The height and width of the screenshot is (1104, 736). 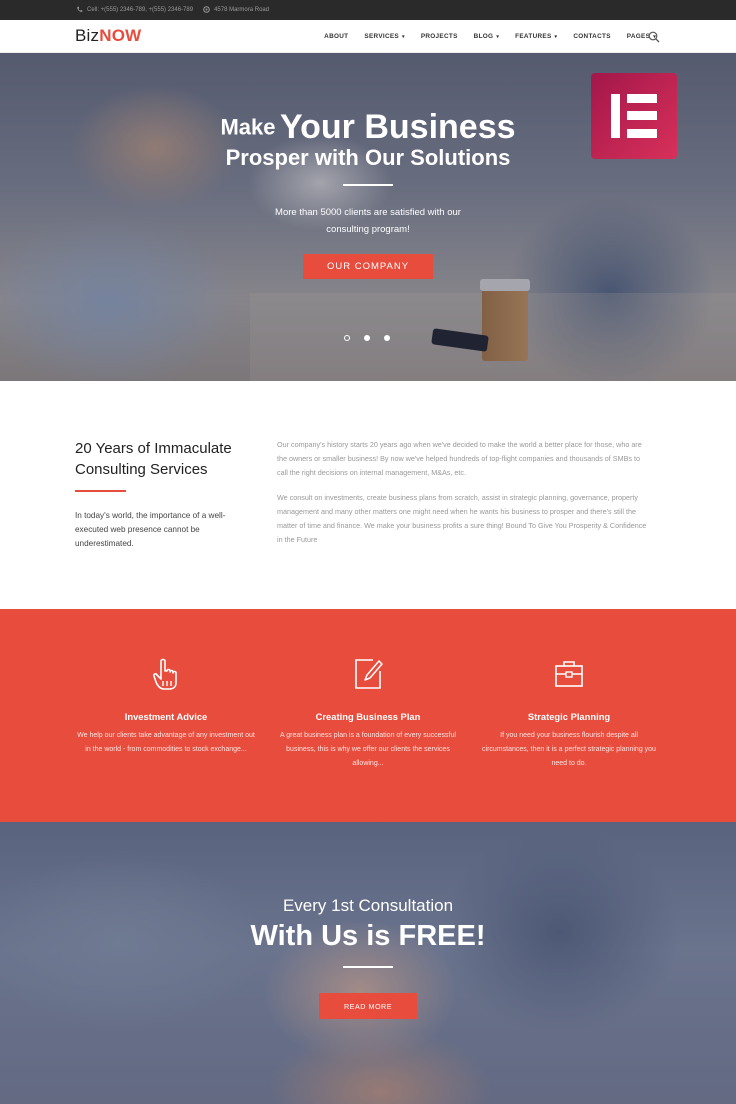 What do you see at coordinates (120, 35) in the screenshot?
I see `logo-suffix: NOW` at bounding box center [120, 35].